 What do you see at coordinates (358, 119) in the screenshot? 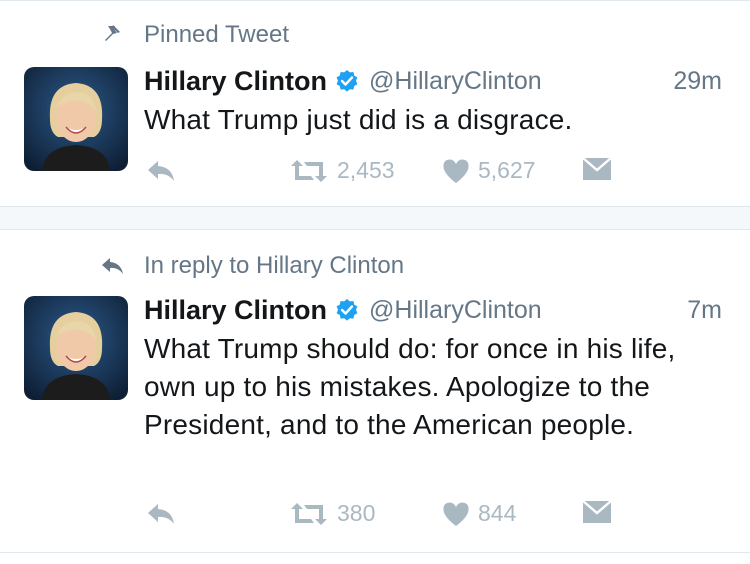
I see `tweet-text: What Trump just did is a disgrace.` at bounding box center [358, 119].